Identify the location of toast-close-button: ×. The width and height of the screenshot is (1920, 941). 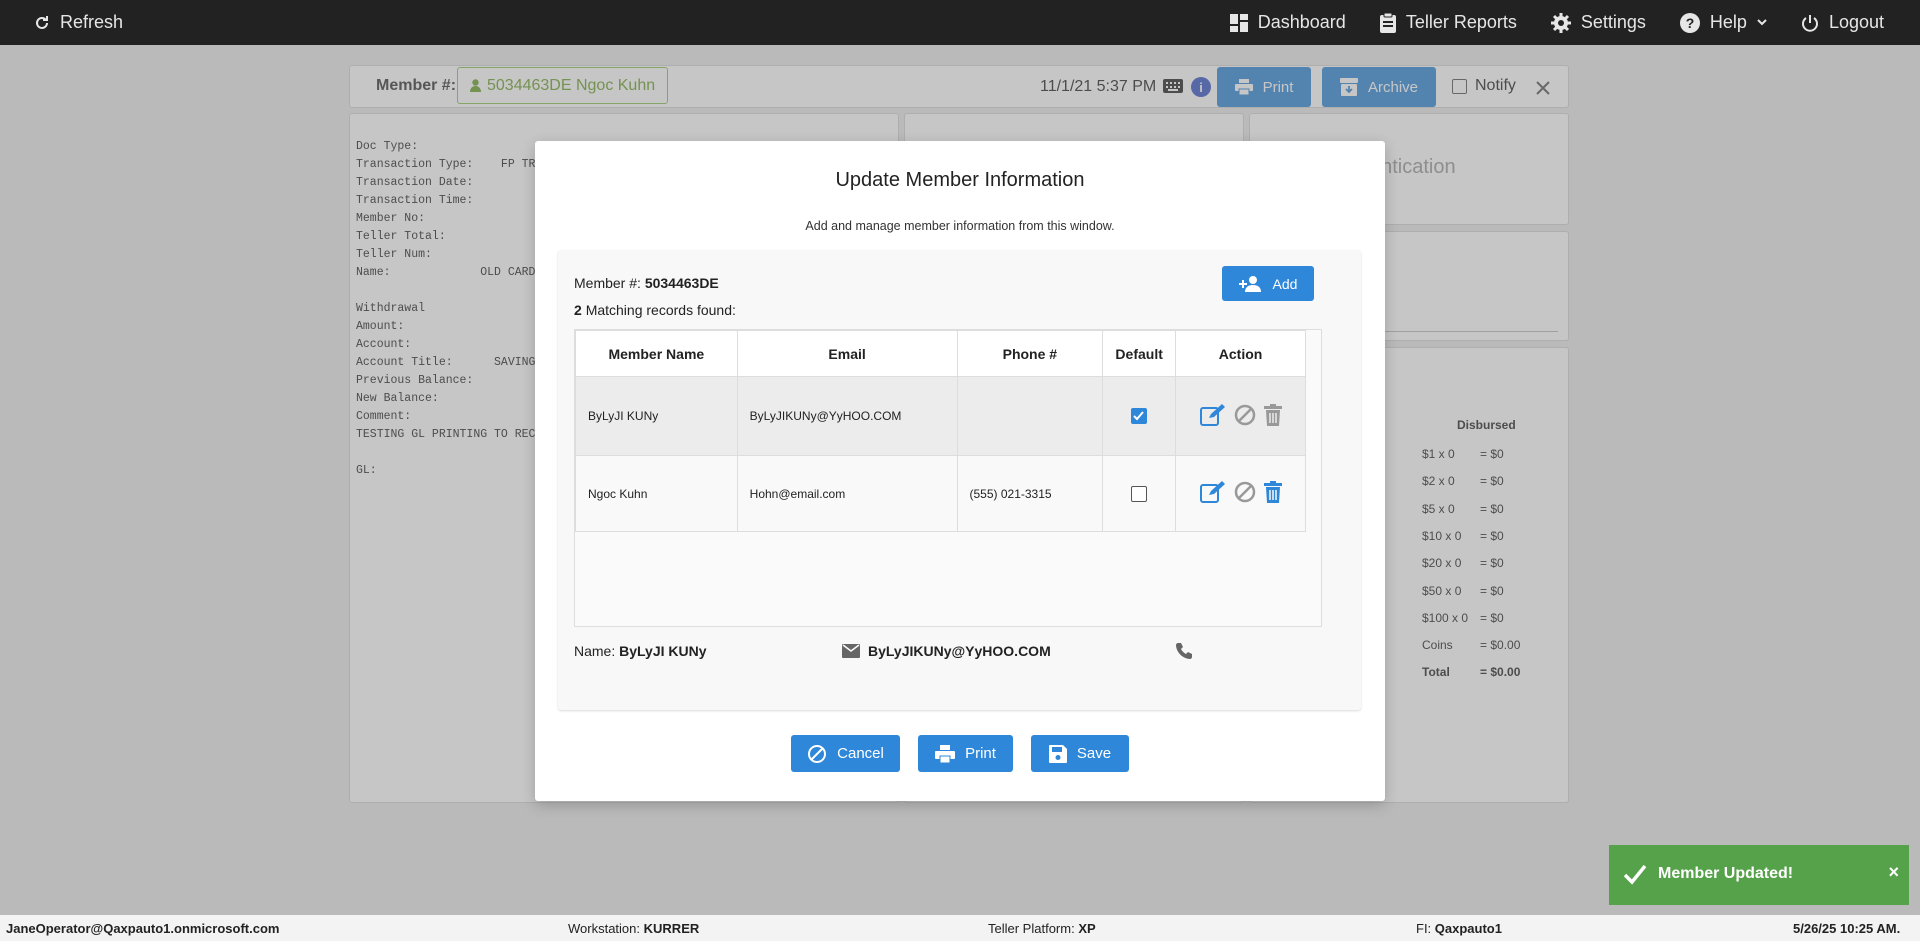
(1893, 872).